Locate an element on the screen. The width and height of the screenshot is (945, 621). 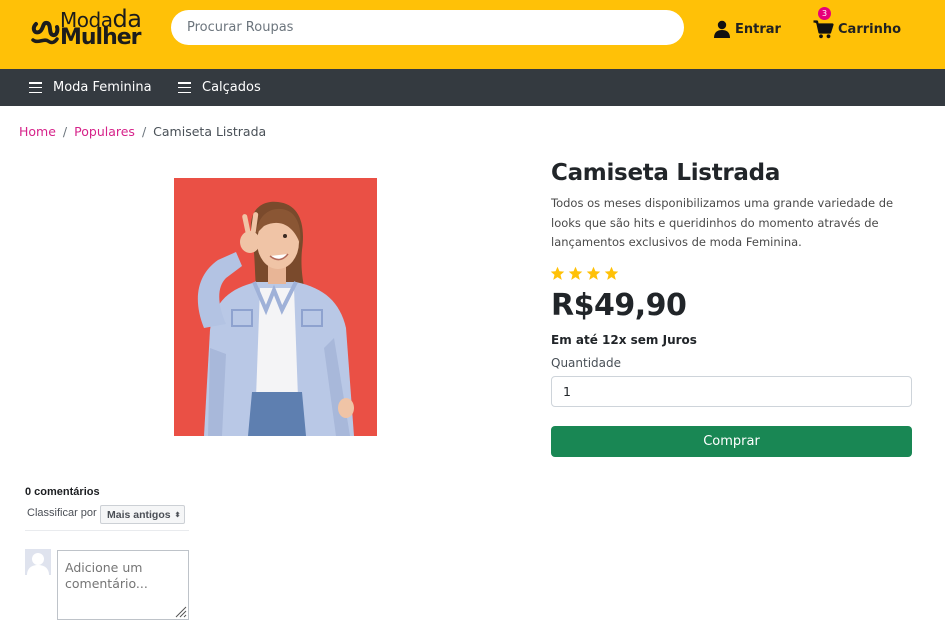
avatar is located at coordinates (38, 562).